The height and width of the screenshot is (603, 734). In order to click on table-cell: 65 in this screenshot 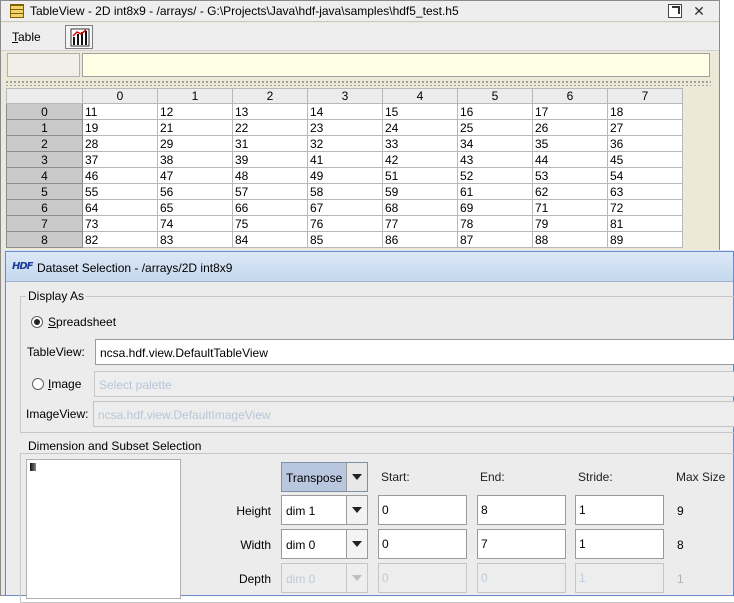, I will do `click(195, 207)`.